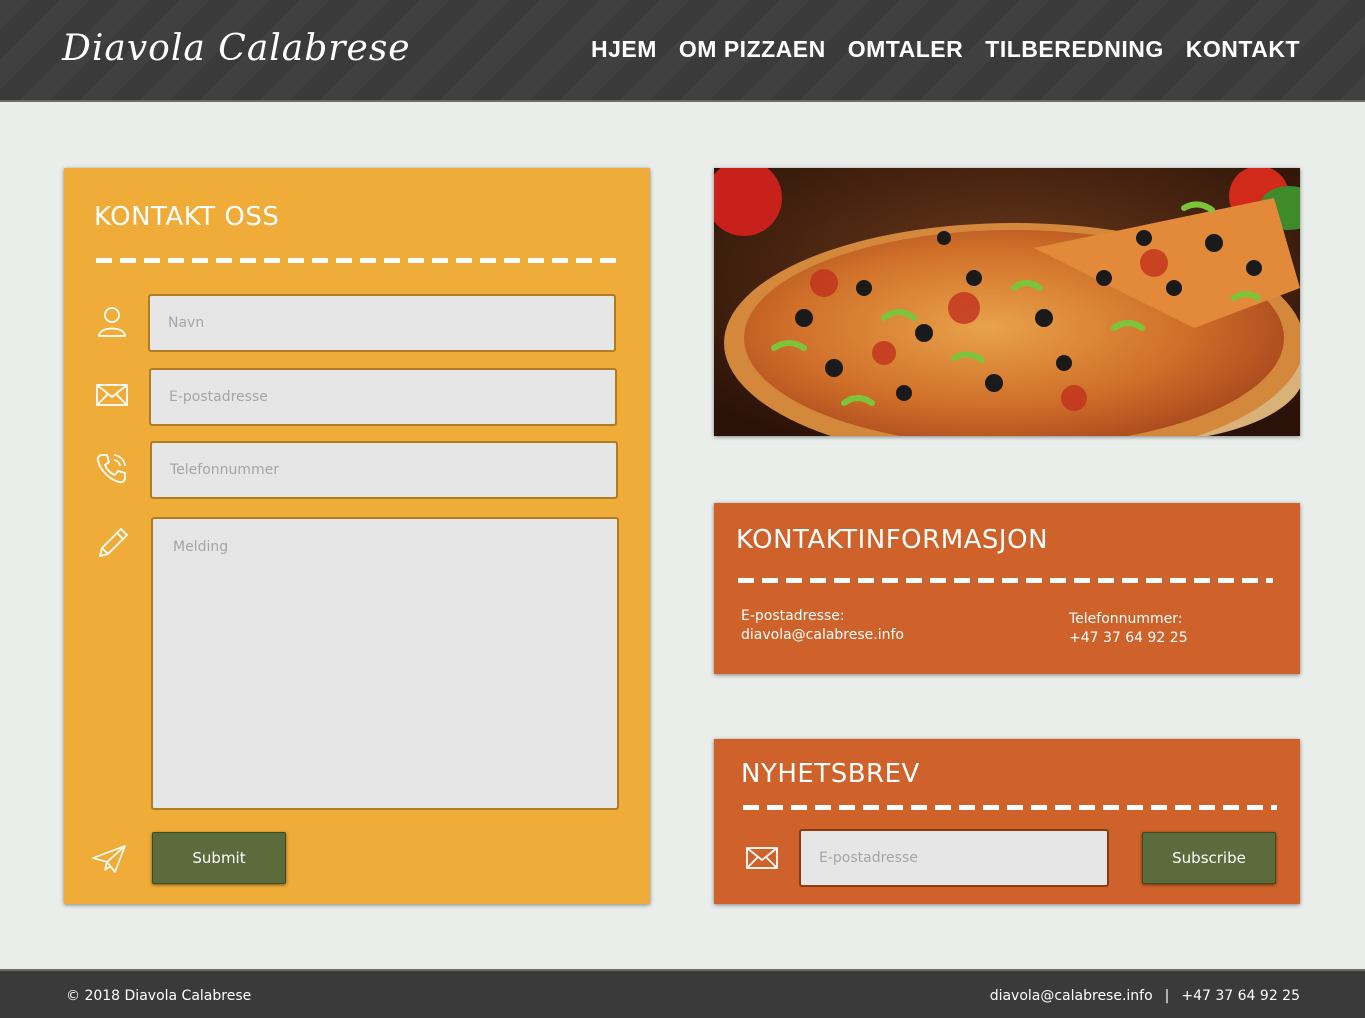  What do you see at coordinates (752, 49) in the screenshot?
I see `nav-om-pizzaen: OM PIZZAEN` at bounding box center [752, 49].